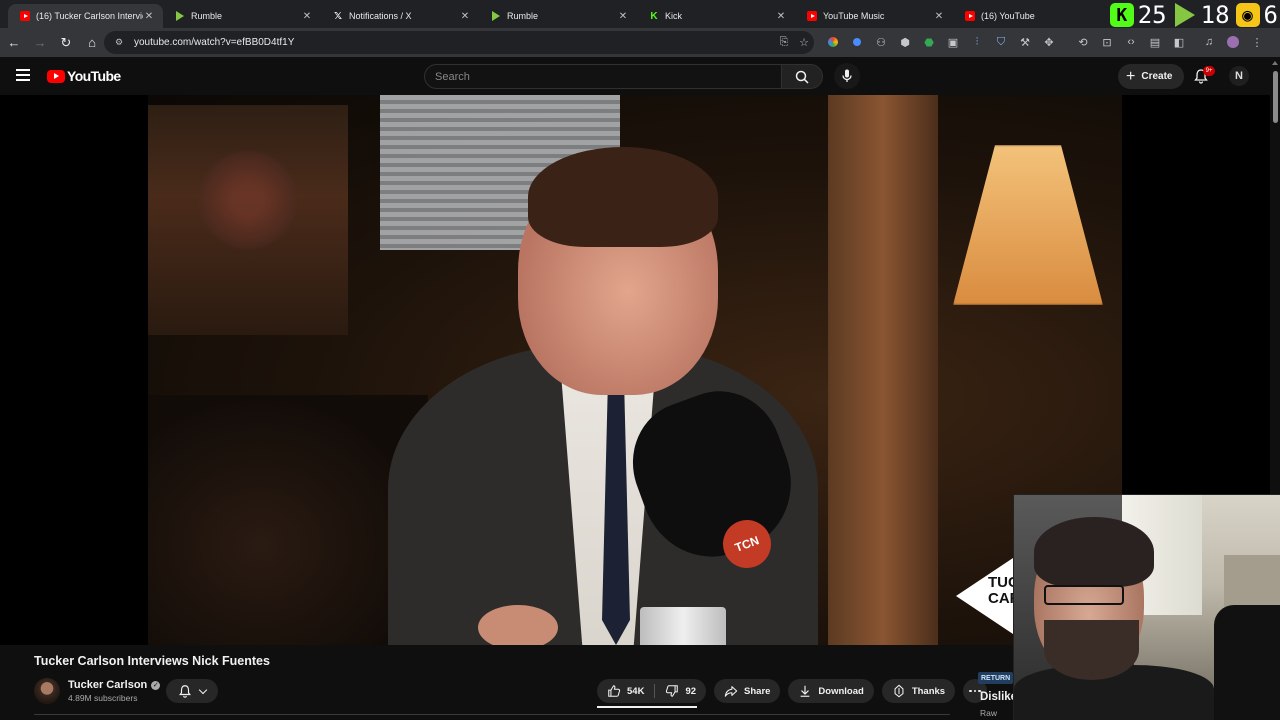 Image resolution: width=1280 pixels, height=720 pixels. I want to click on channel-info: Tucker Carlson ✓ 4.89M subscribers, so click(97, 691).